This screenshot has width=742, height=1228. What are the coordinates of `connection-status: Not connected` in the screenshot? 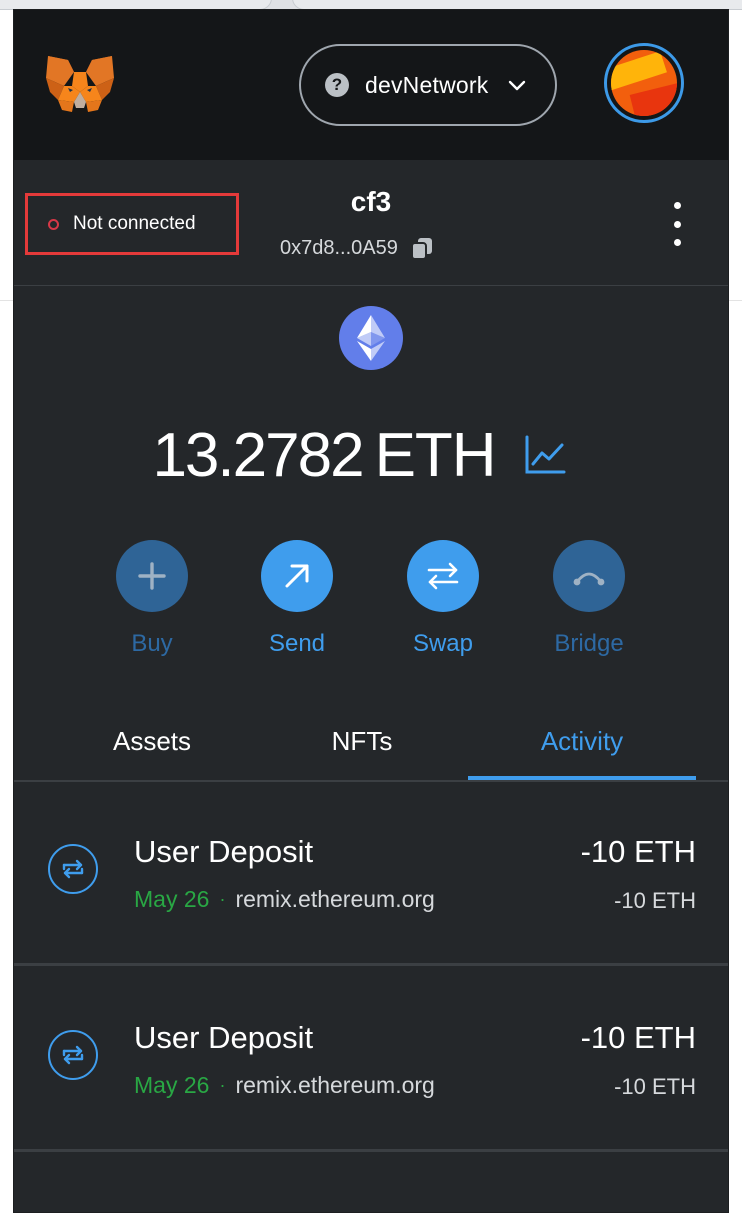 It's located at (132, 224).